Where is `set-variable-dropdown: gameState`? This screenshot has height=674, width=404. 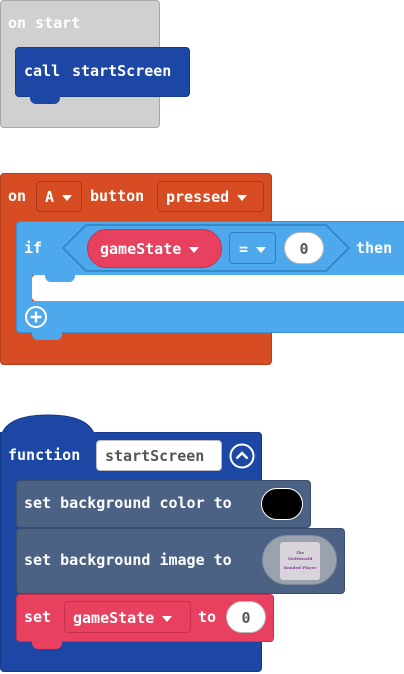
set-variable-dropdown: gameState is located at coordinates (127, 617).